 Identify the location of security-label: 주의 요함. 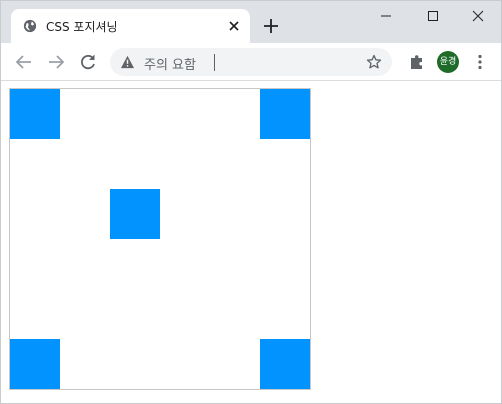
(170, 63).